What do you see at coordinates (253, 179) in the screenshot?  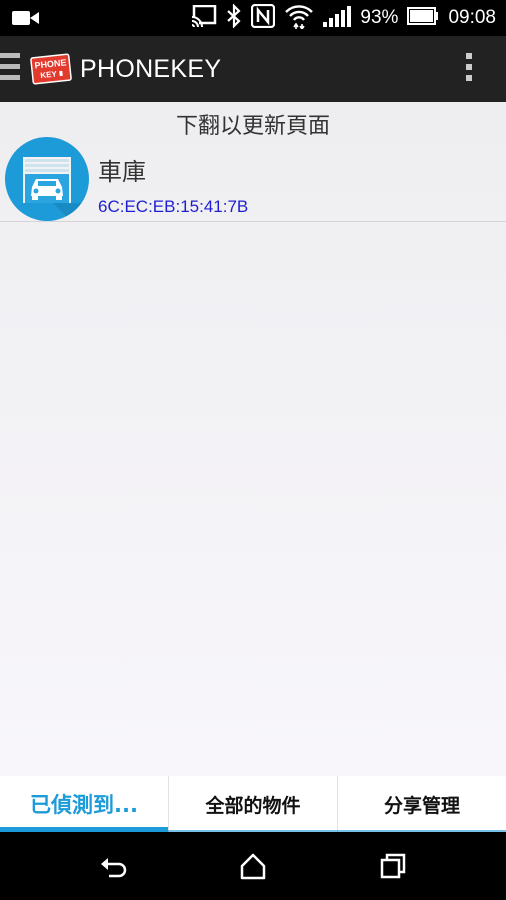 I see `device-list-item: 車庫 6C:EC:EB:15:41:7B` at bounding box center [253, 179].